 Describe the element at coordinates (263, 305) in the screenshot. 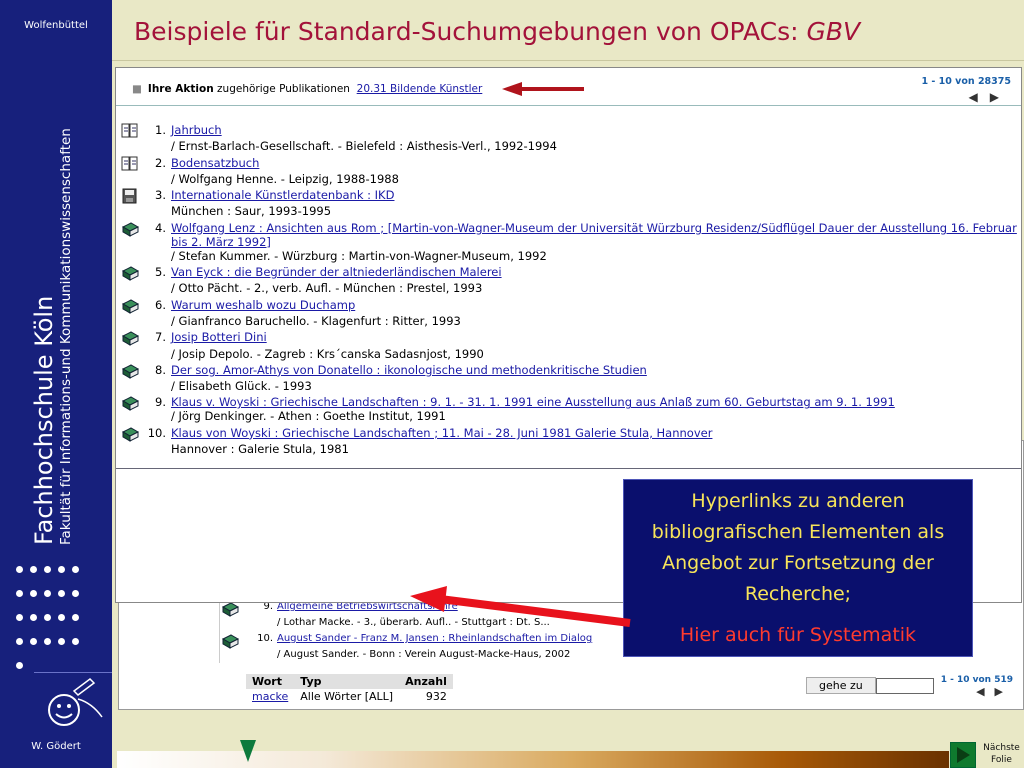

I see `item-title-link: Warum weshalb wozu Duchamp` at that location.